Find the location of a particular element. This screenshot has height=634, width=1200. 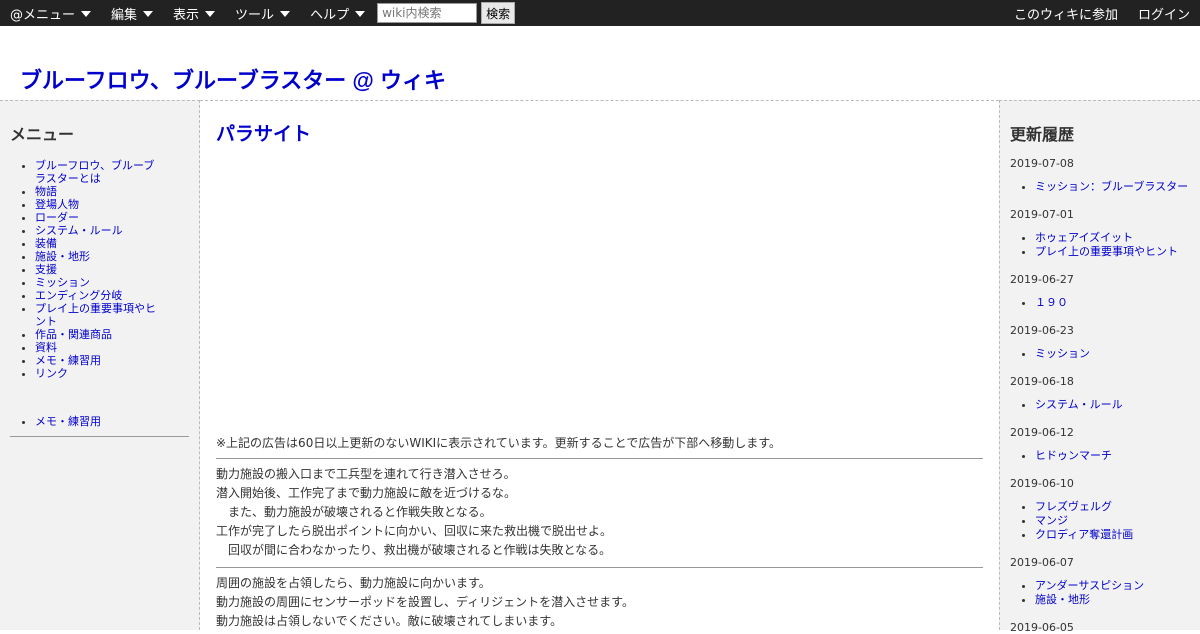

sidebar-item-label: ブルーフロウ、ブルーブラスターとは is located at coordinates (94, 172).